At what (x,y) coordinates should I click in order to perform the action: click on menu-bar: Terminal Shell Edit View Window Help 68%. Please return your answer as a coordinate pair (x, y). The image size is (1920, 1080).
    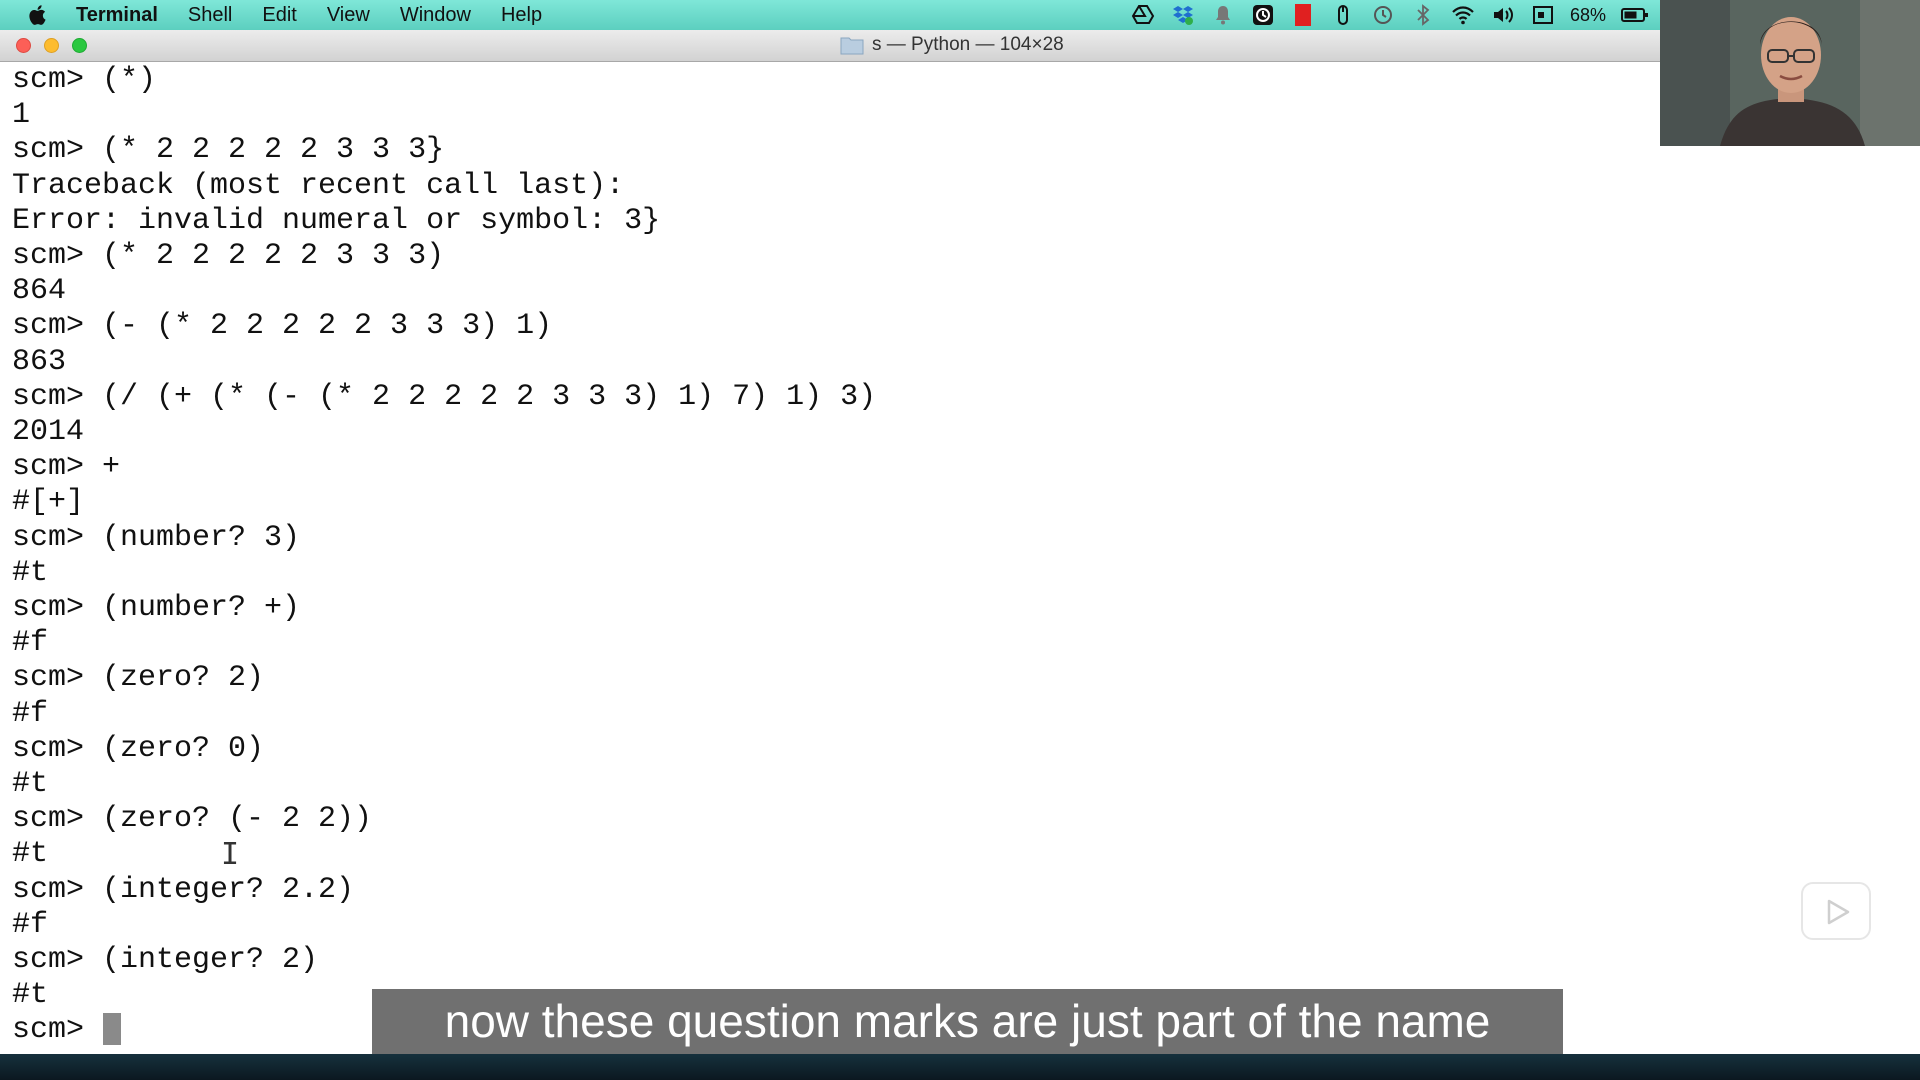
    Looking at the image, I should click on (960, 15).